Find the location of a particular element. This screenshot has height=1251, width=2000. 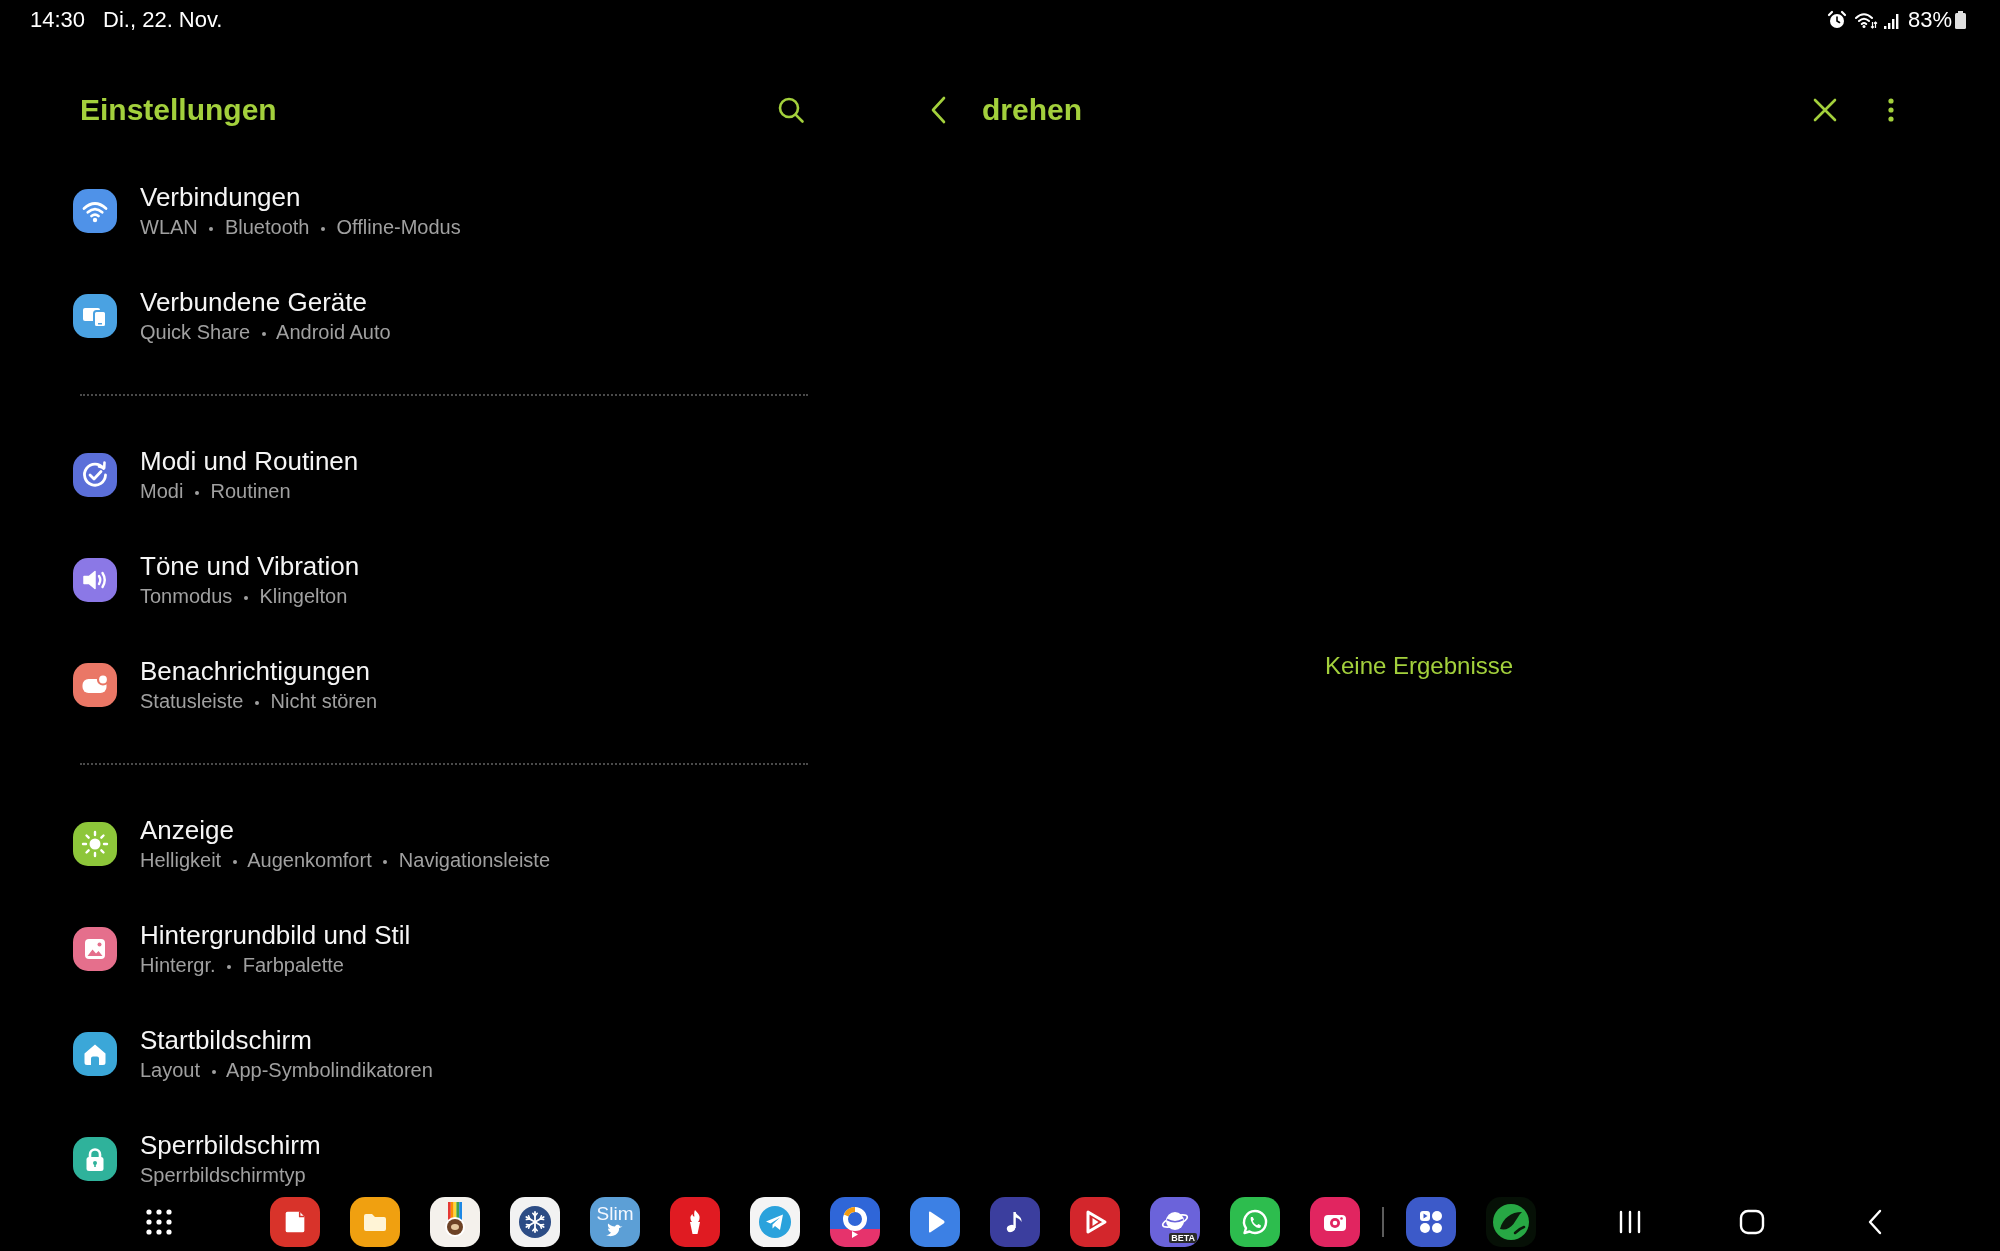

item-title: Modi und Routinen is located at coordinates (249, 461).